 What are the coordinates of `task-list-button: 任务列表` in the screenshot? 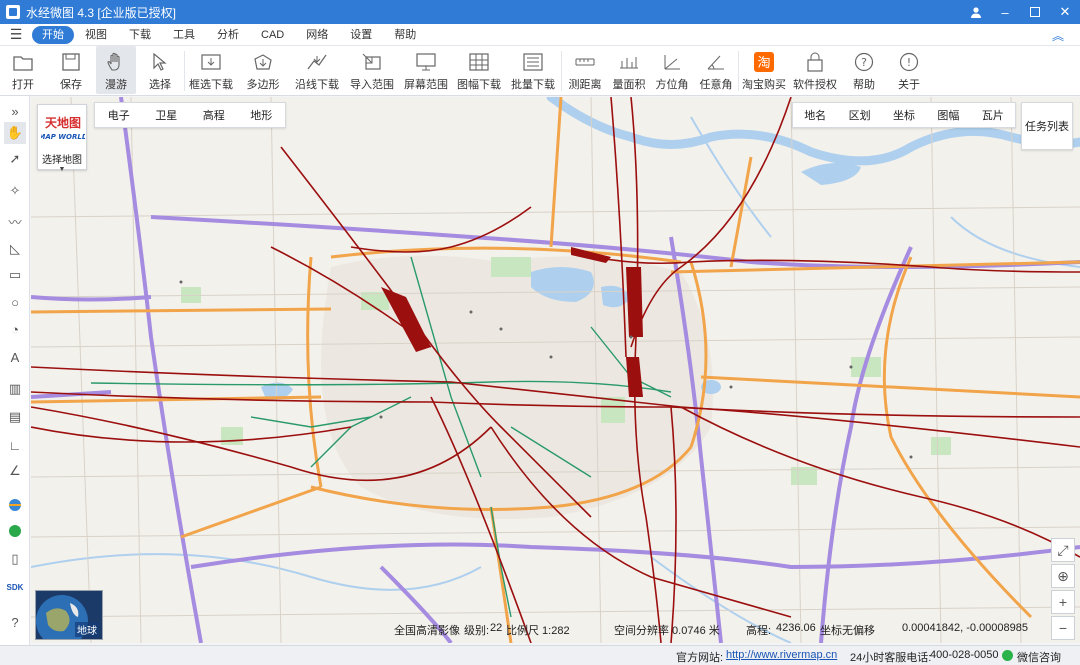 It's located at (1047, 126).